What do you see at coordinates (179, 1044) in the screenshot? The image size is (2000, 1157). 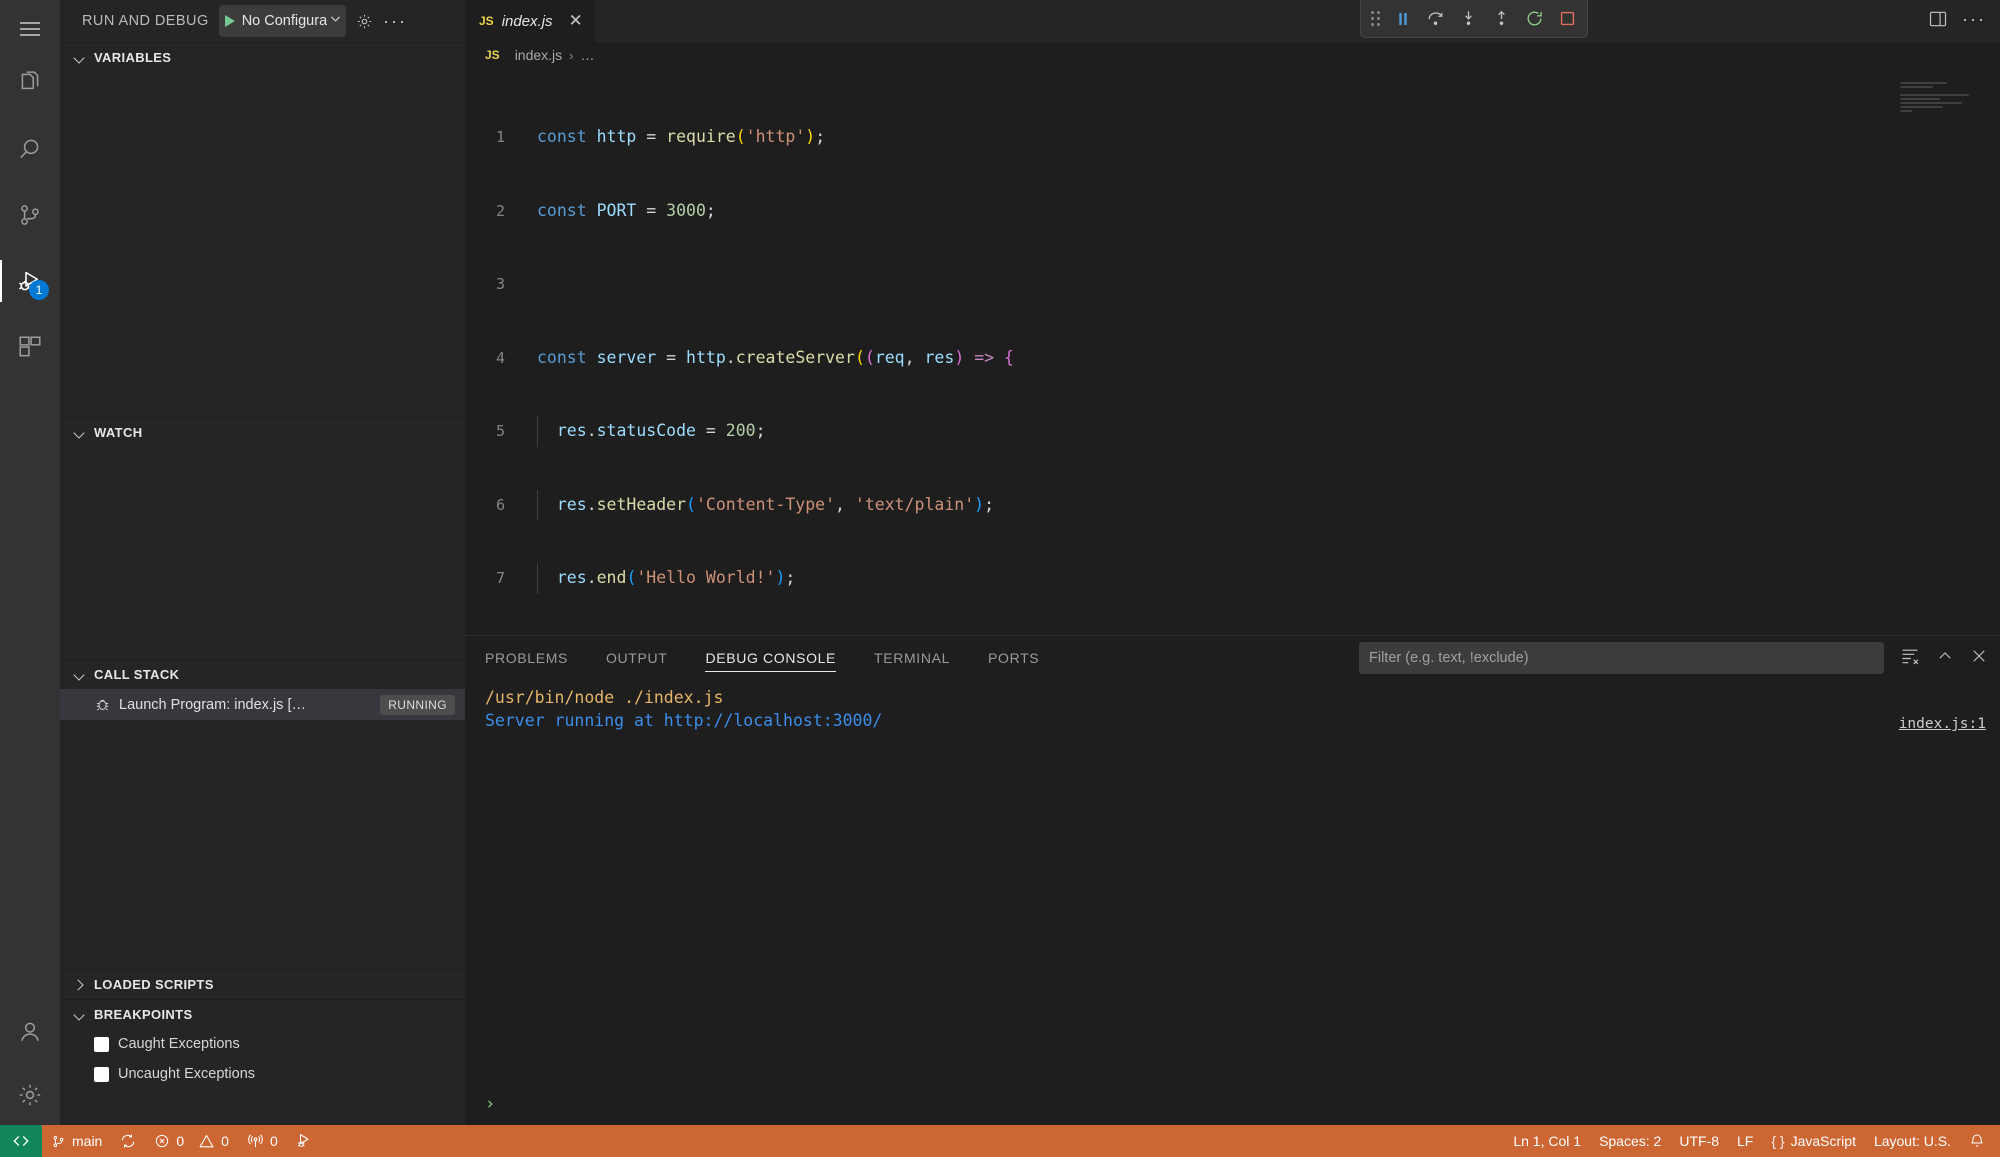 I see `breakpoint-label: Caught Exceptions` at bounding box center [179, 1044].